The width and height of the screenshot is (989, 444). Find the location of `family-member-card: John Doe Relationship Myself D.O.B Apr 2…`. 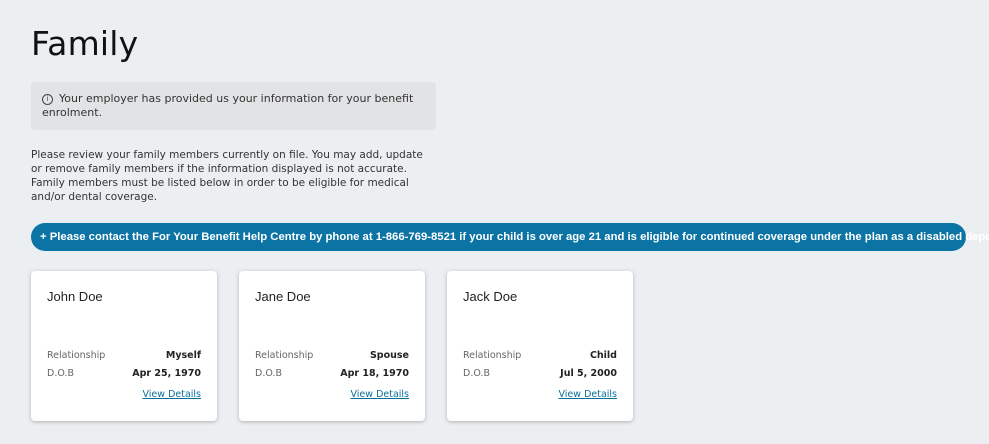

family-member-card: John Doe Relationship Myself D.O.B Apr 2… is located at coordinates (124, 346).